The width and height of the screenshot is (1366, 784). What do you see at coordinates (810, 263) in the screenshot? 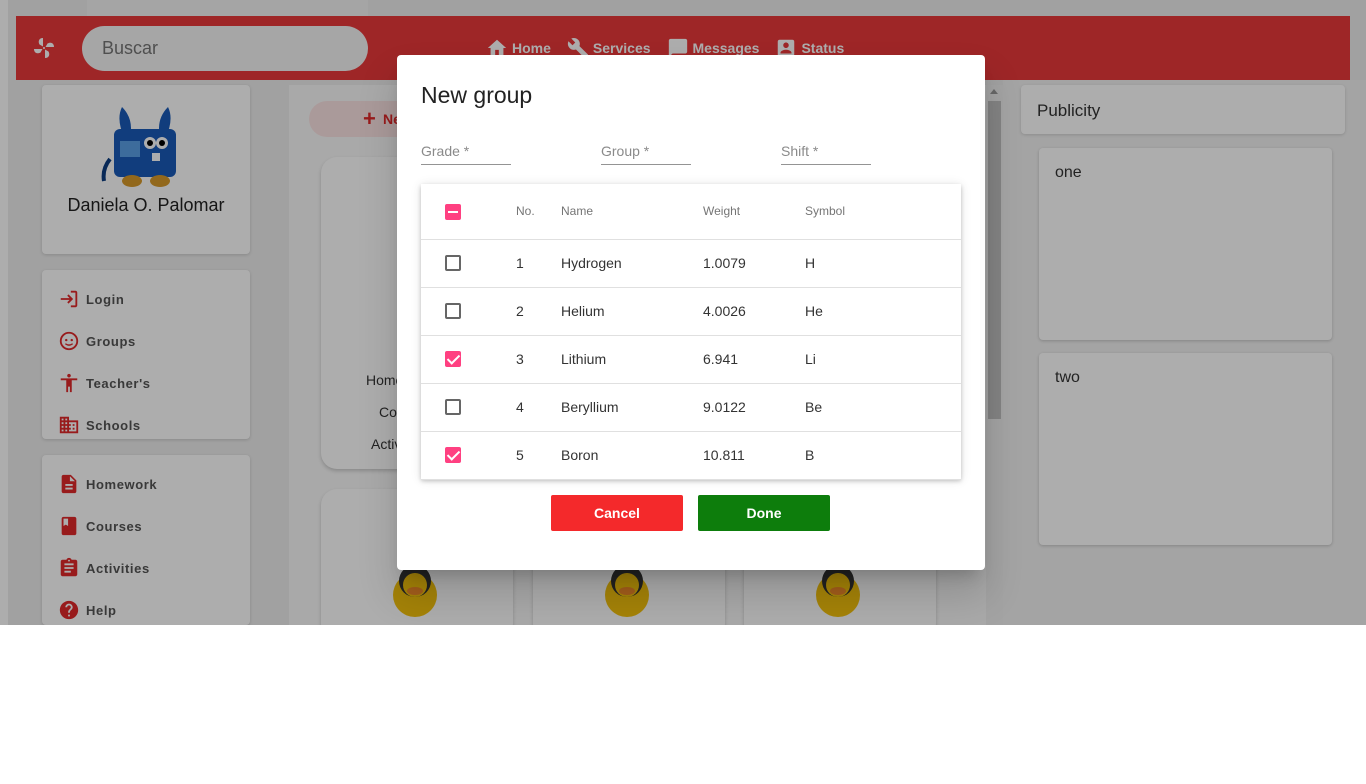
I see `cell-symbol: H` at bounding box center [810, 263].